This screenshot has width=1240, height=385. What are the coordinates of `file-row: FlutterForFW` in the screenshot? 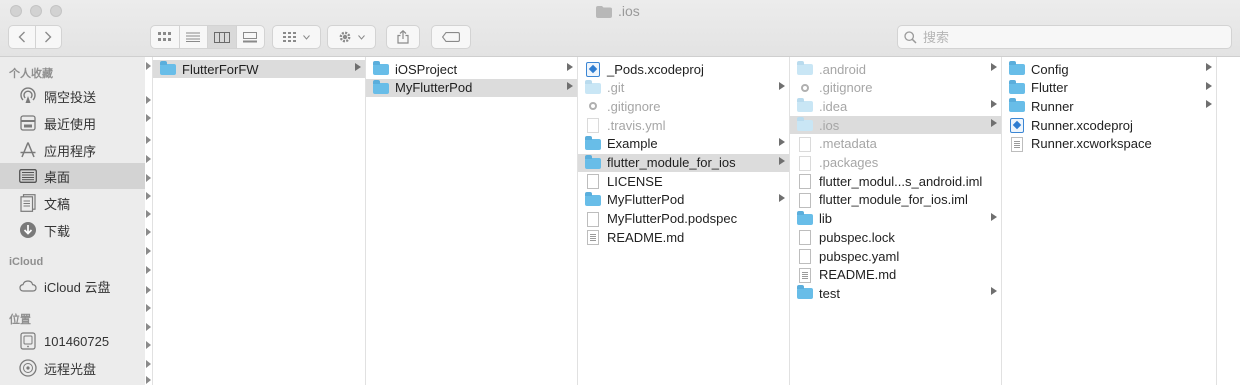 It's located at (259, 69).